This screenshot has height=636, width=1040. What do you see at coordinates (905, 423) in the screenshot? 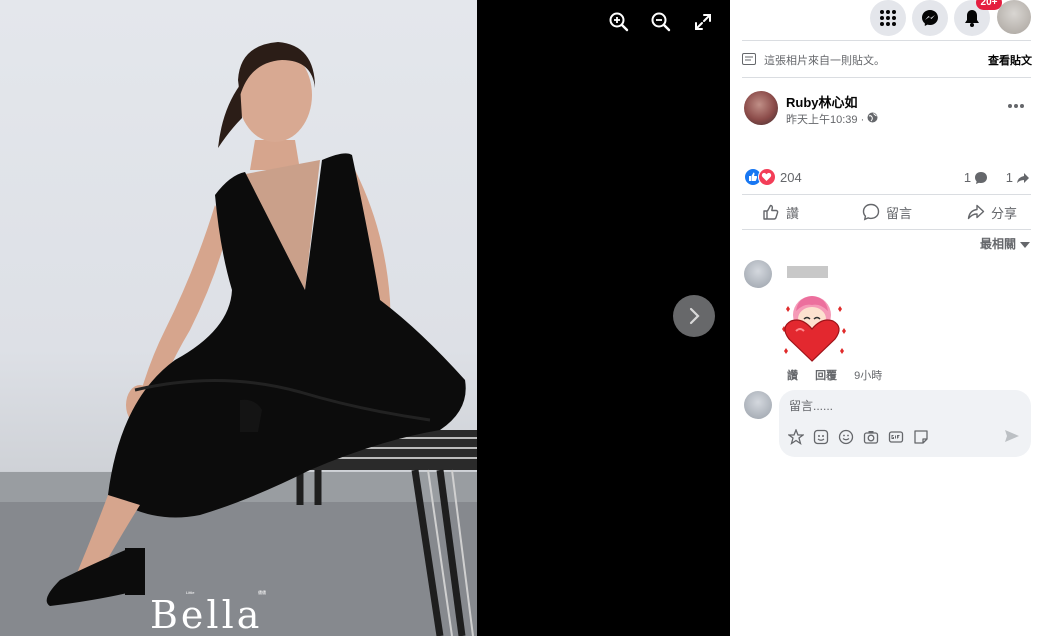
I see `comment-composer` at bounding box center [905, 423].